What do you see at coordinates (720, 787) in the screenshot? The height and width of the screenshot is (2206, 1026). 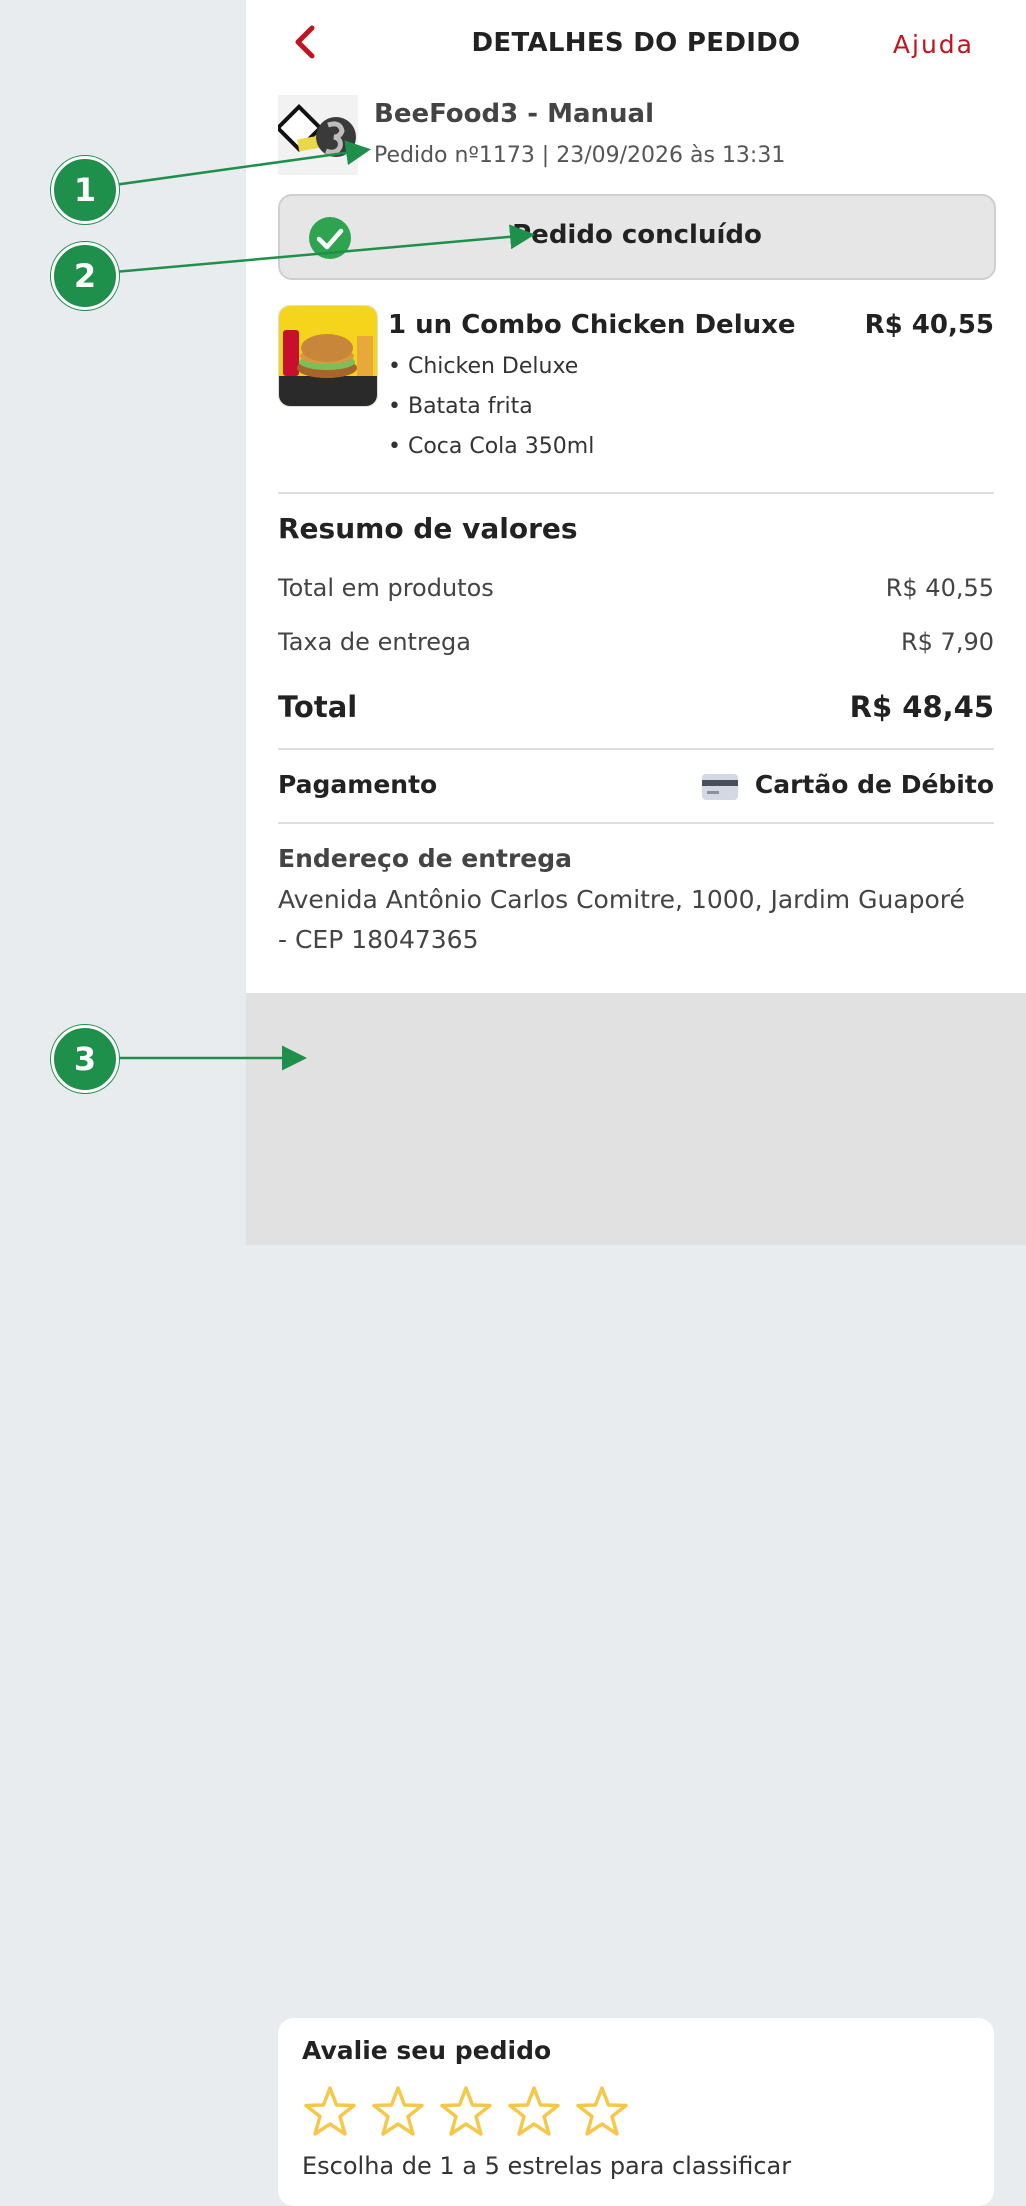 I see `credit-card-icon` at bounding box center [720, 787].